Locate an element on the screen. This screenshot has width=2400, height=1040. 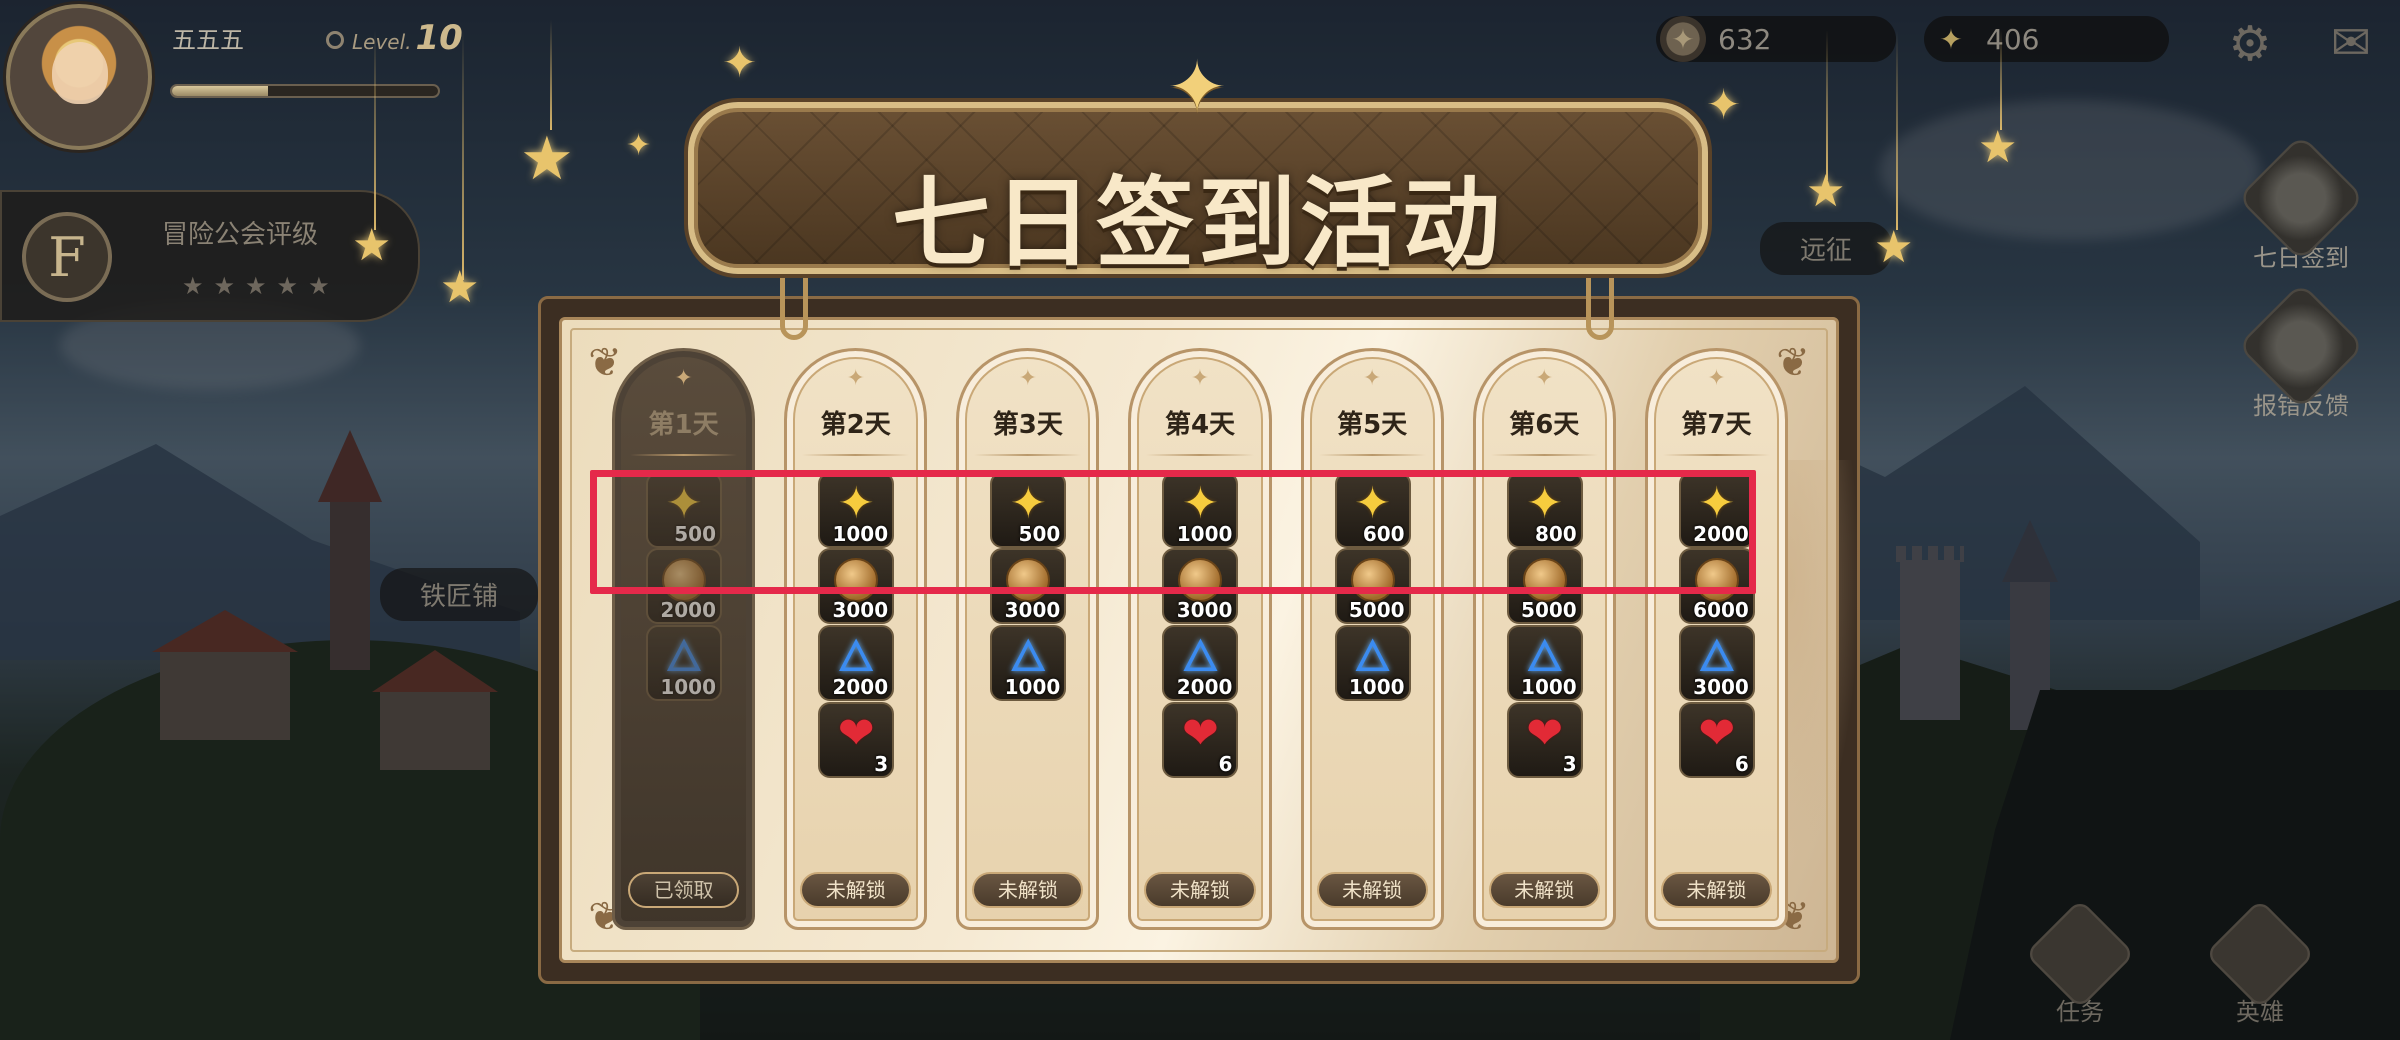
hero-button: 英雄 is located at coordinates (2260, 962).